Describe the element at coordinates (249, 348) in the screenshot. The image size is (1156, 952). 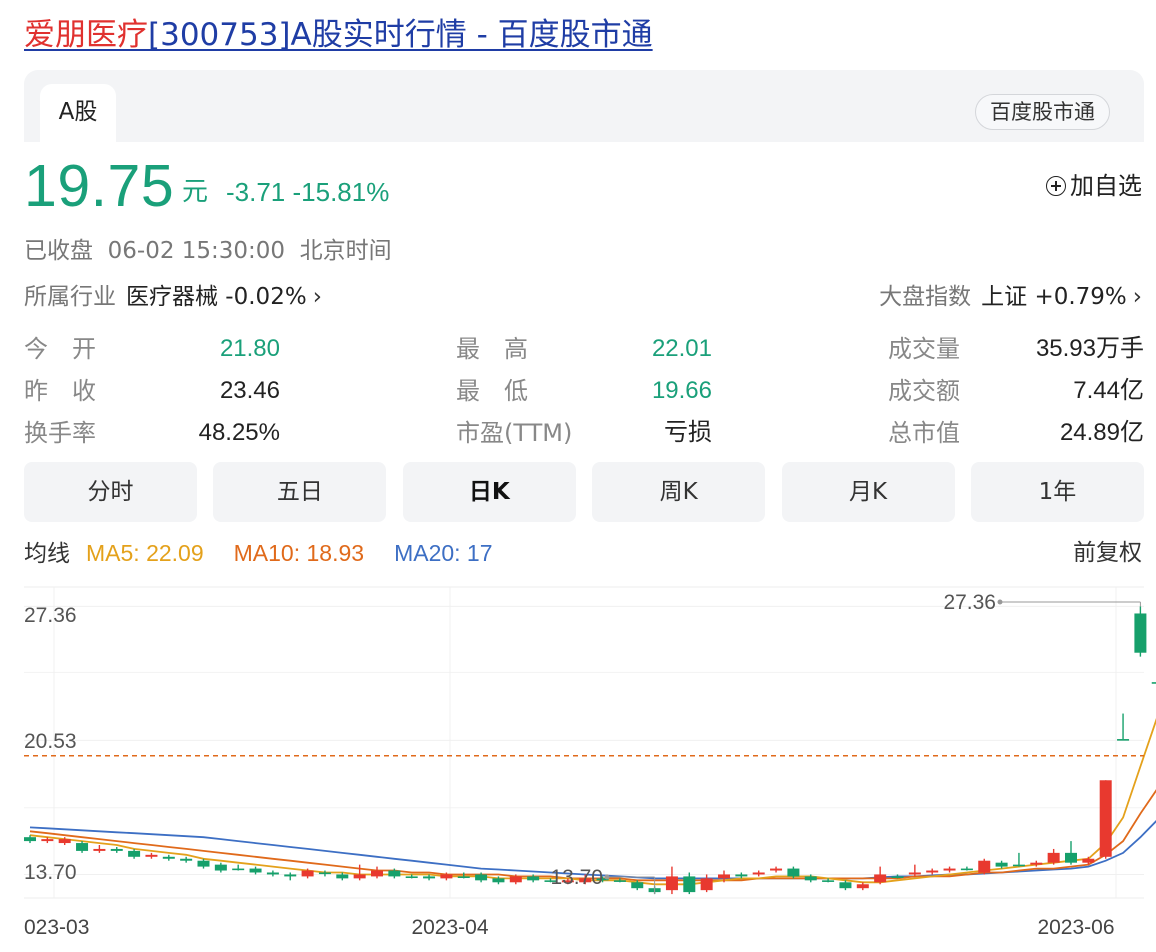
I see `stat-value: 21.80` at that location.